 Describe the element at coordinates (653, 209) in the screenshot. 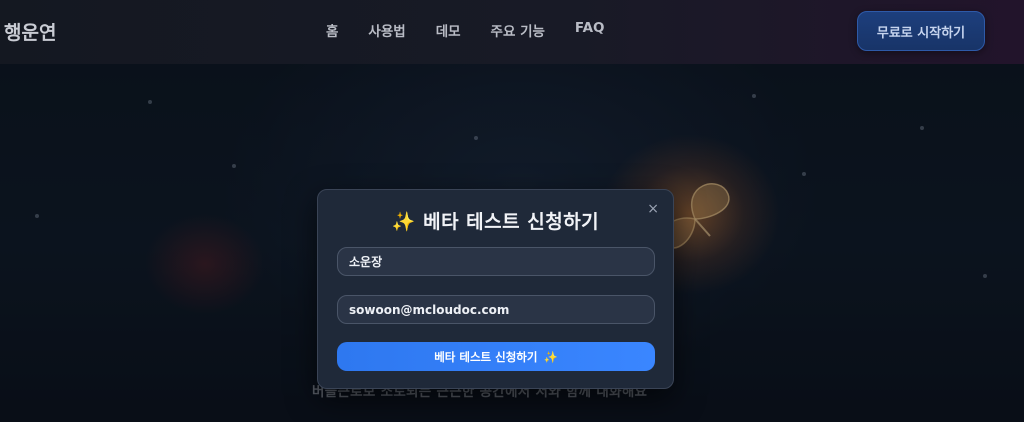

I see `close-icon: ×` at that location.